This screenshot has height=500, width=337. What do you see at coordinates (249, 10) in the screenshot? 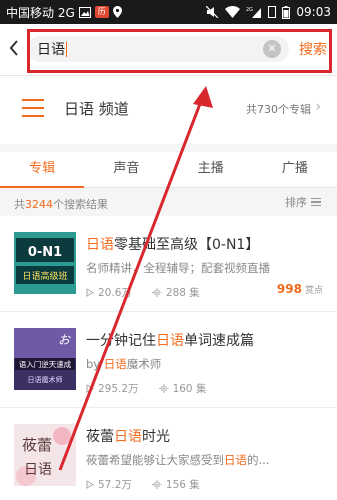
I see `svg-text: 2G` at bounding box center [249, 10].